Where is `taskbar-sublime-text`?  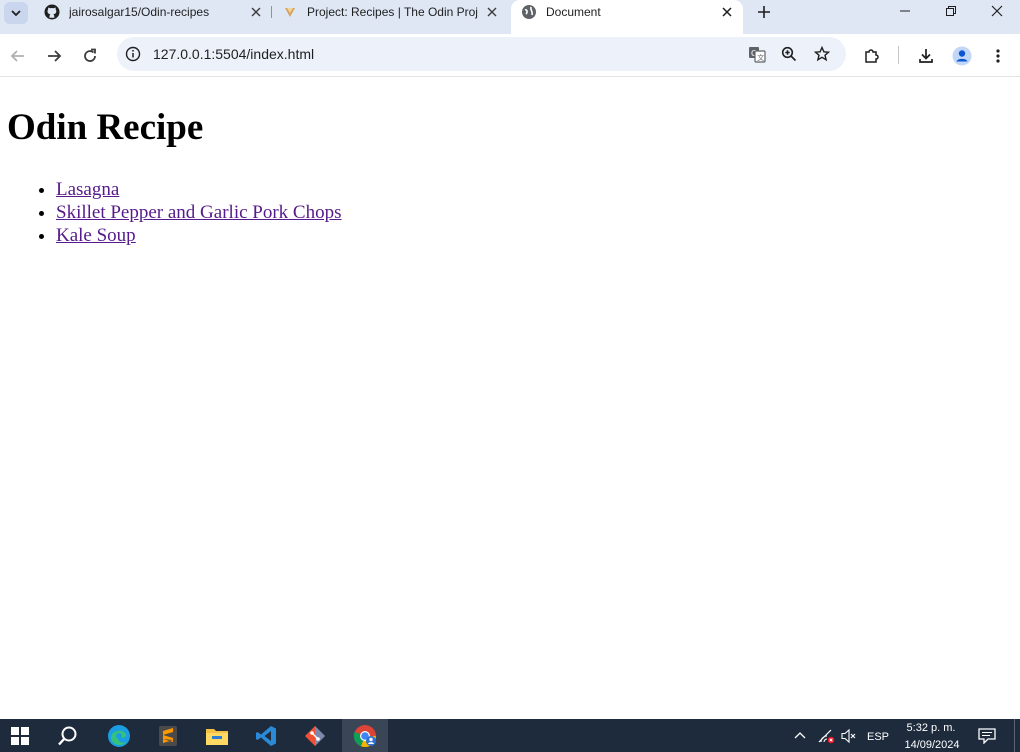
taskbar-sublime-text is located at coordinates (168, 735).